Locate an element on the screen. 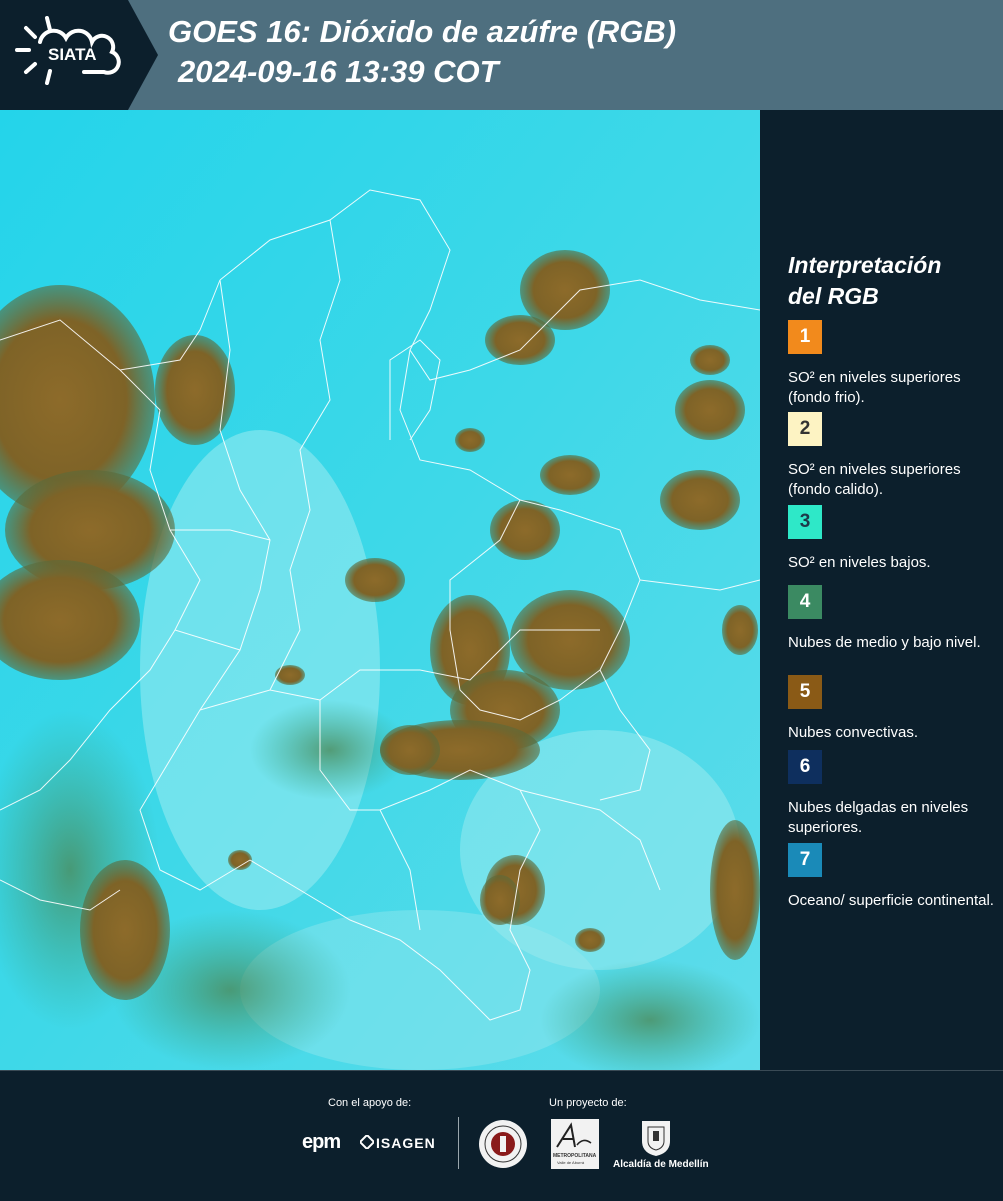 Image resolution: width=1003 pixels, height=1201 pixels. legend-item: 6 Nubes delgadas en niveles superiores. is located at coordinates (893, 794).